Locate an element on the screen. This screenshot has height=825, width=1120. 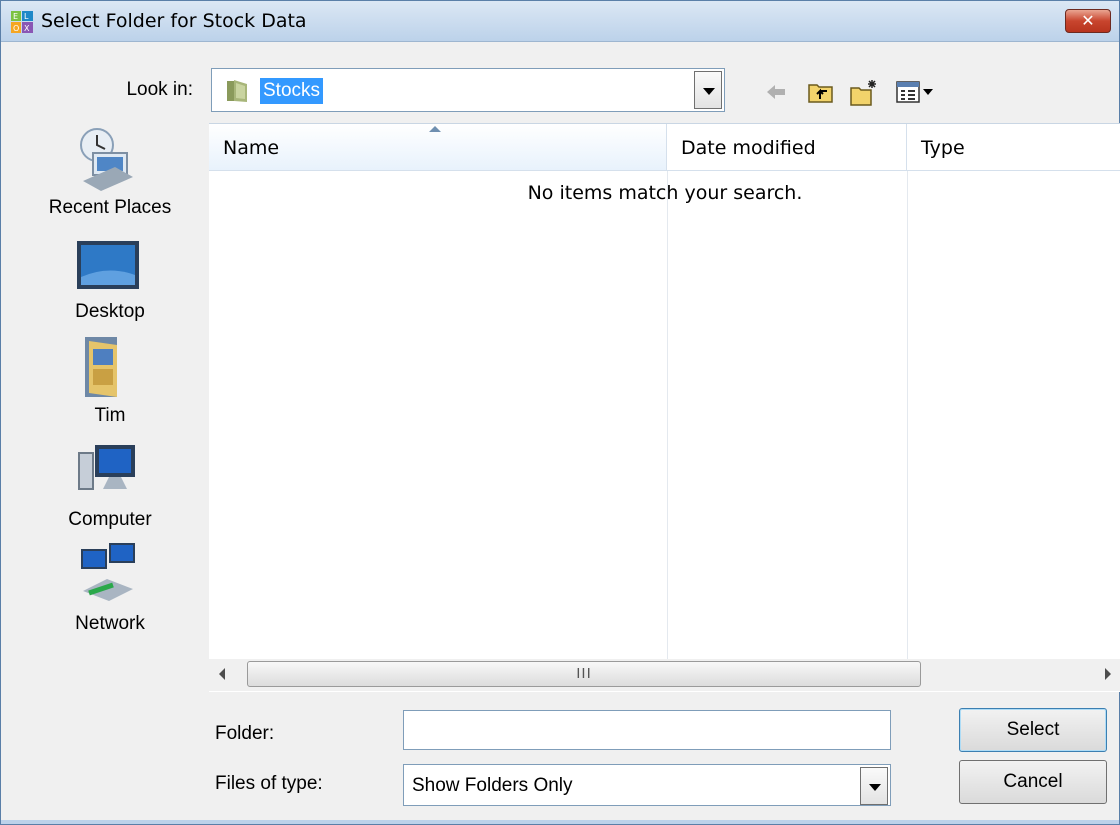
files-of-type-dropdown: Show Folders Only is located at coordinates (647, 785).